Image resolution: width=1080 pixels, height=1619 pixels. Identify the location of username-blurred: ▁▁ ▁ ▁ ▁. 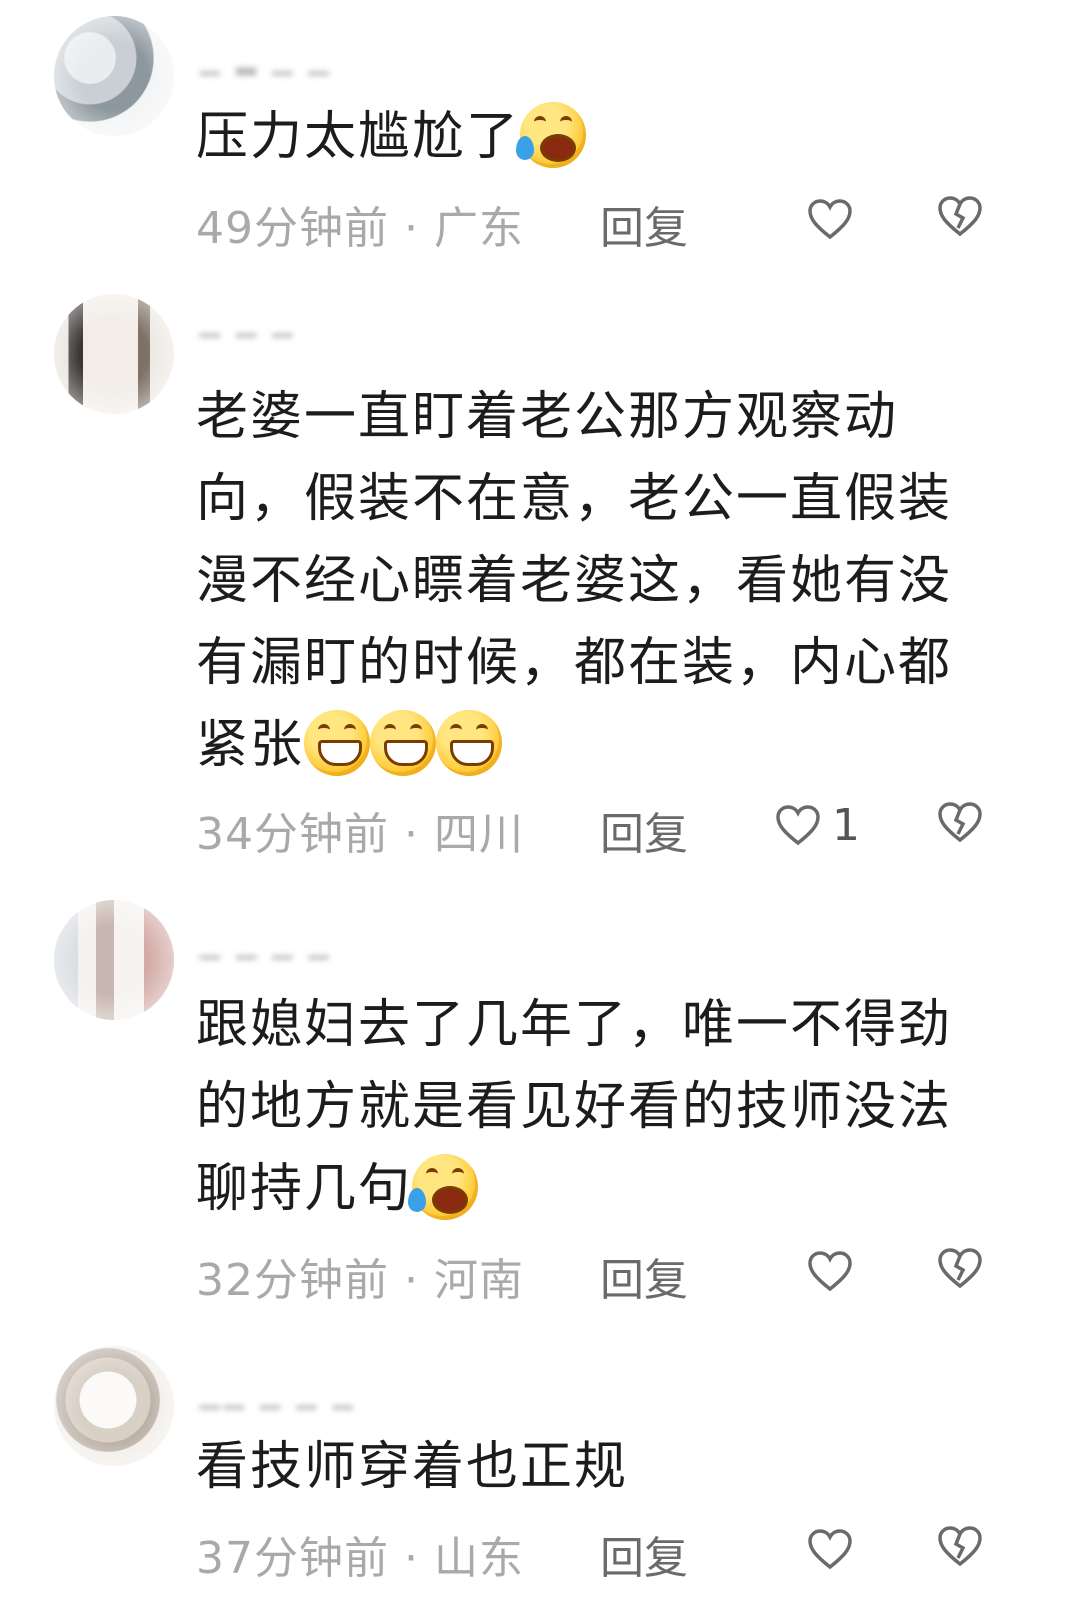
(278, 1395).